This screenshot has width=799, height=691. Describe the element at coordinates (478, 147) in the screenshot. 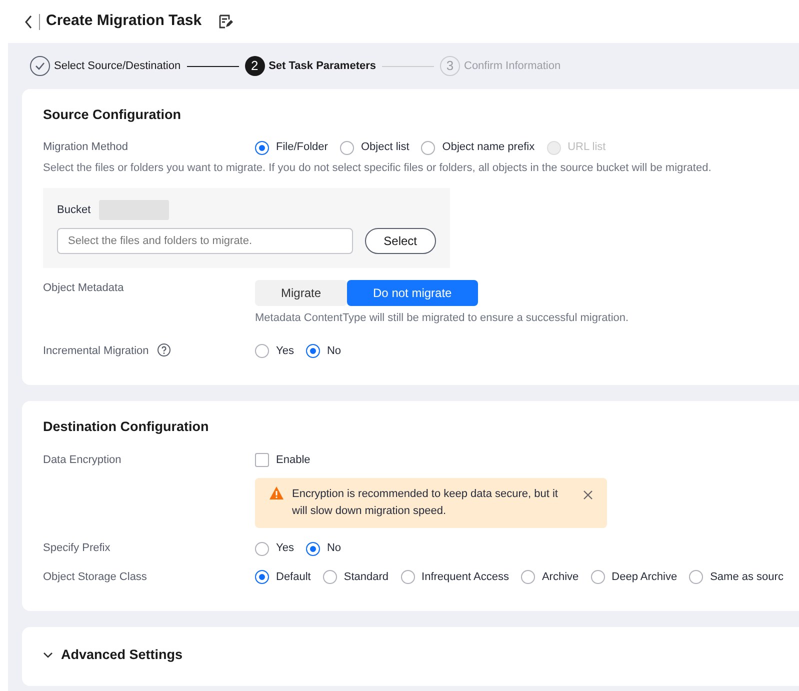

I see `radio-option: Object name prefix` at that location.